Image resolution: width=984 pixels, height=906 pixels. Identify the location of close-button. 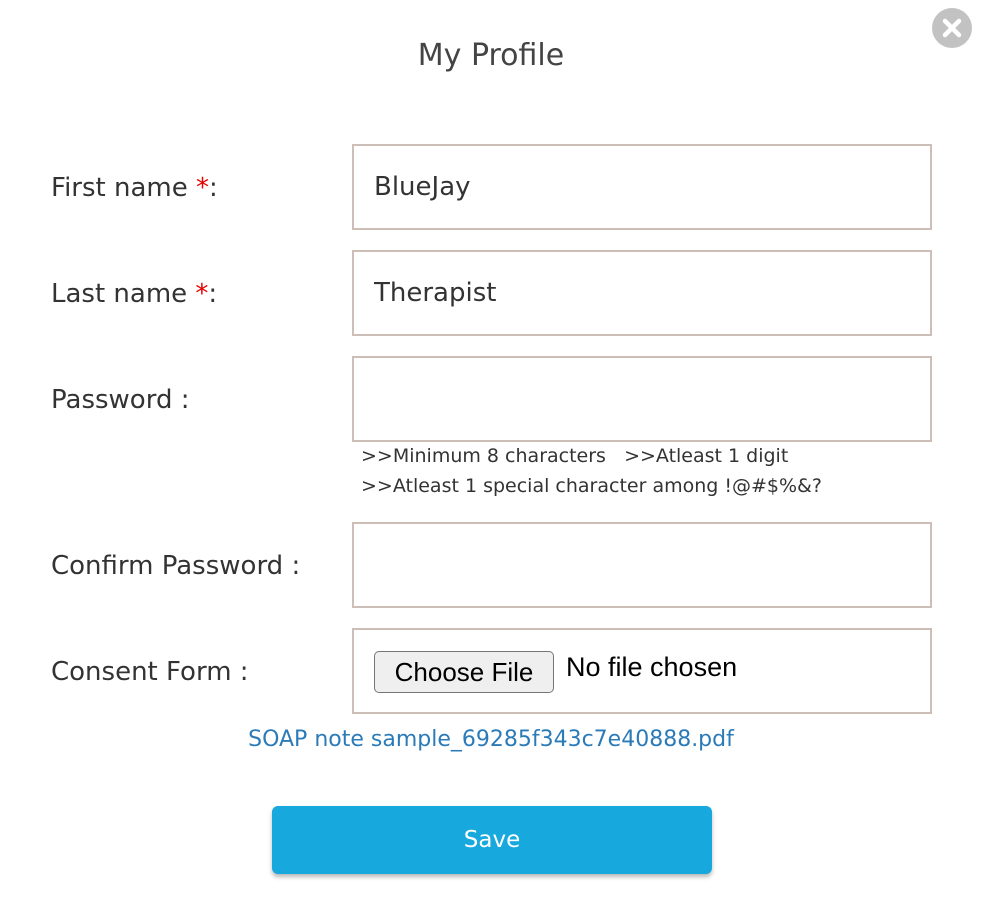
(952, 28).